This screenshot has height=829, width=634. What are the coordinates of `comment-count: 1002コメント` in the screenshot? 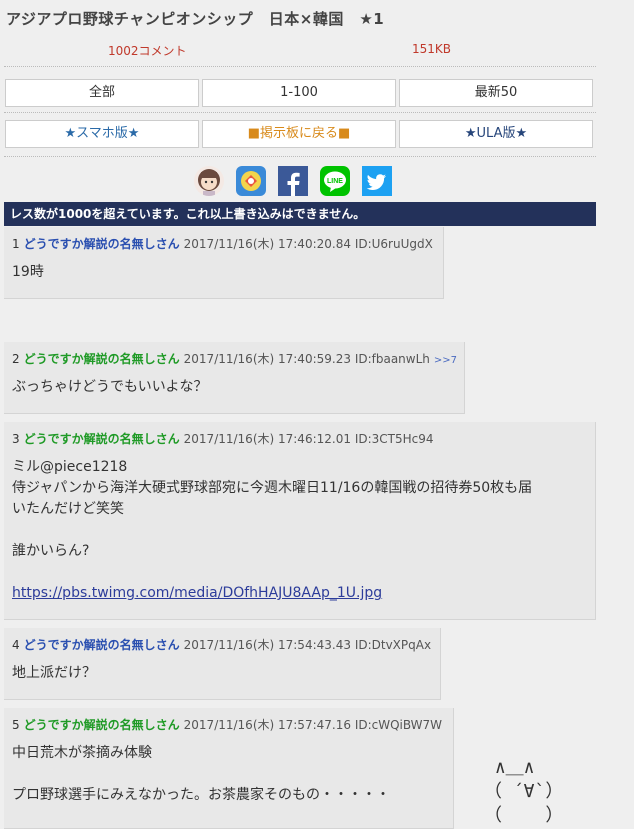 It's located at (147, 51).